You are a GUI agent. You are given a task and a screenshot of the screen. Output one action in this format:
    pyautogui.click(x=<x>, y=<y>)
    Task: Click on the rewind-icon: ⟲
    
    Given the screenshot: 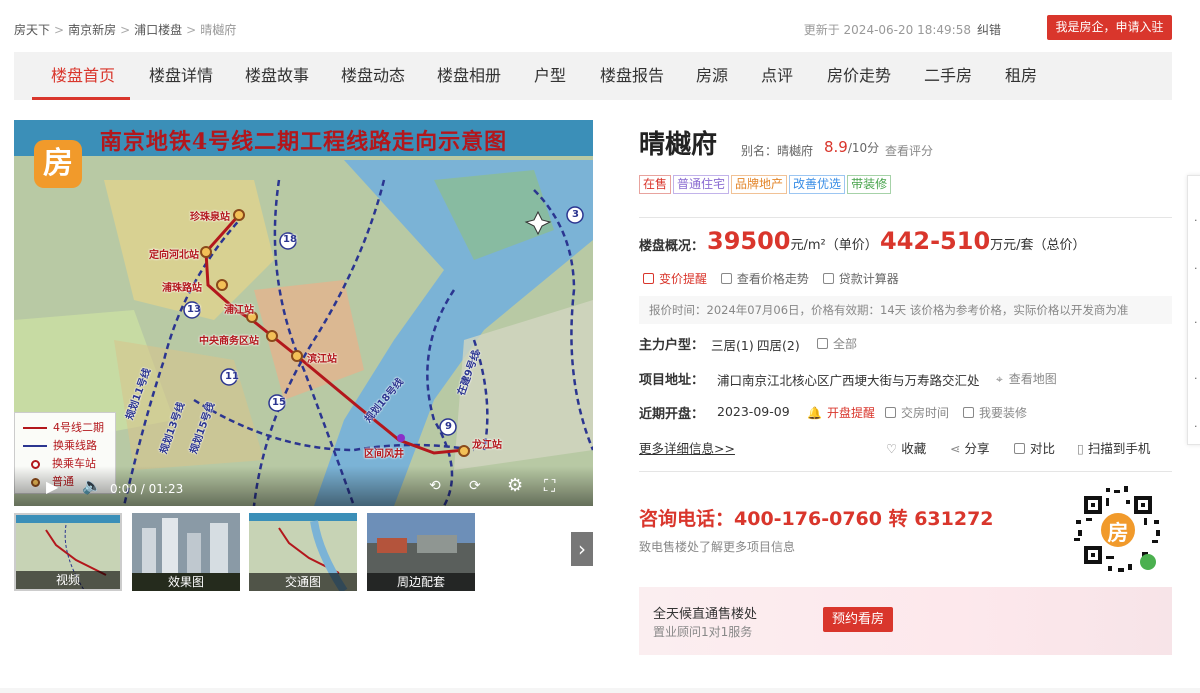 What is the action you would take?
    pyautogui.click(x=435, y=486)
    